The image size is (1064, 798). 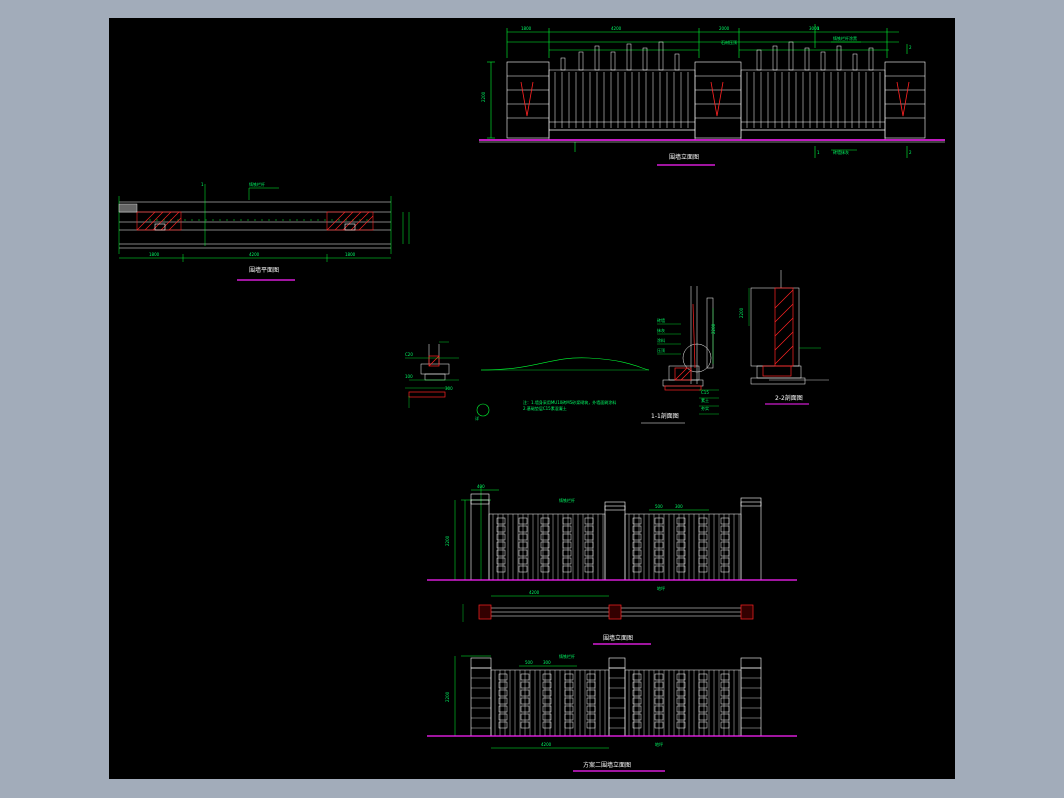 What do you see at coordinates (705, 392) in the screenshot?
I see `svg-text: C15` at bounding box center [705, 392].